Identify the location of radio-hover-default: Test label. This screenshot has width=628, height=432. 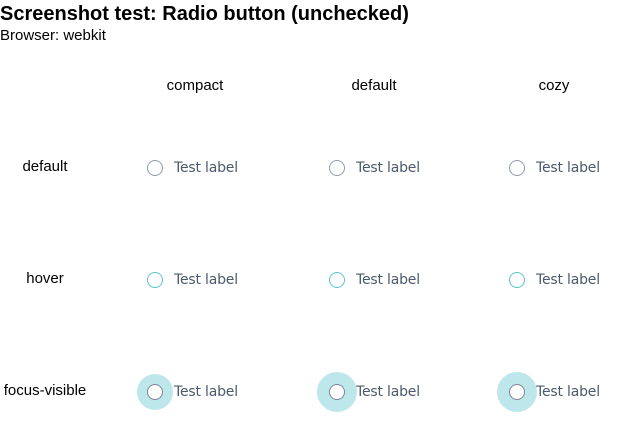
(374, 280).